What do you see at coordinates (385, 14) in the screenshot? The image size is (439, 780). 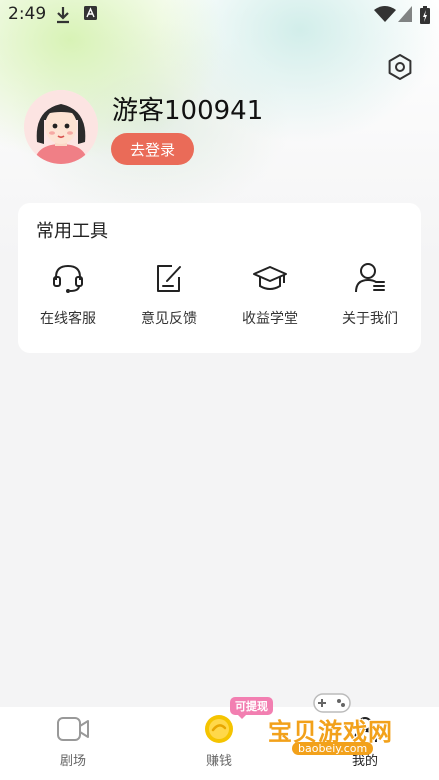 I see `wifi-icon` at bounding box center [385, 14].